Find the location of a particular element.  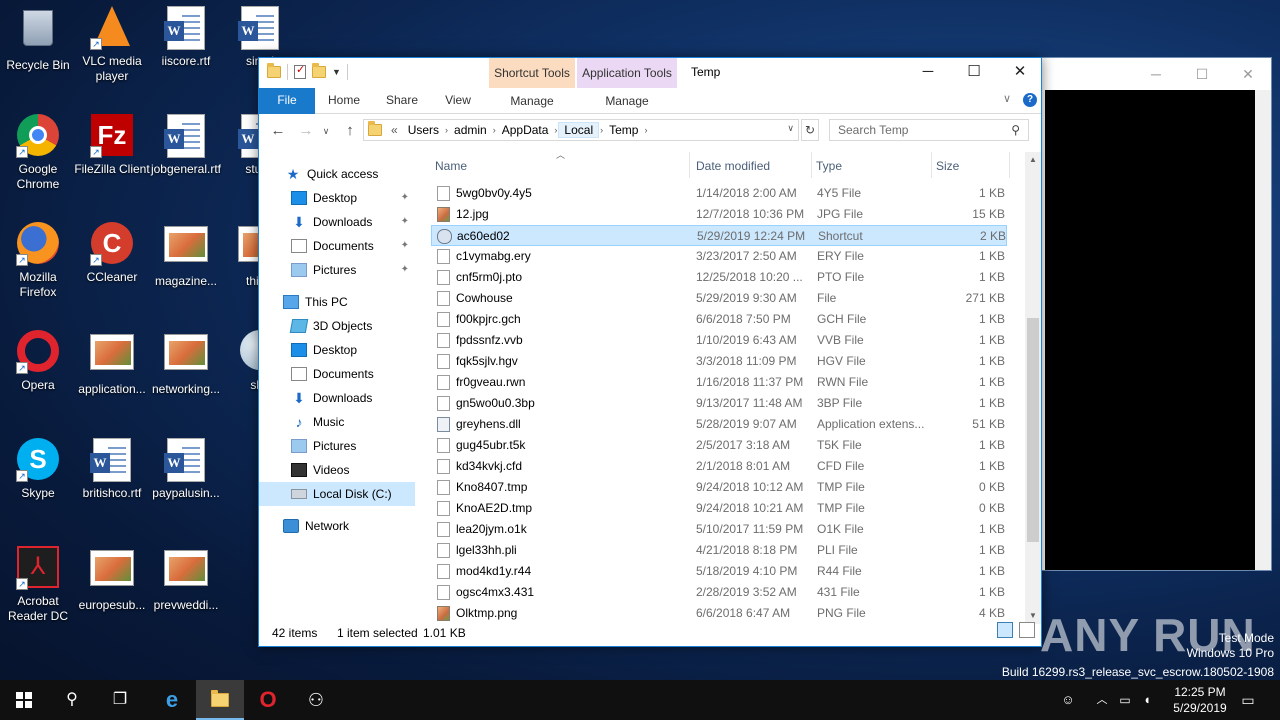

background-window-titlebar: ─ ☐ ✕ is located at coordinates (1156, 74).